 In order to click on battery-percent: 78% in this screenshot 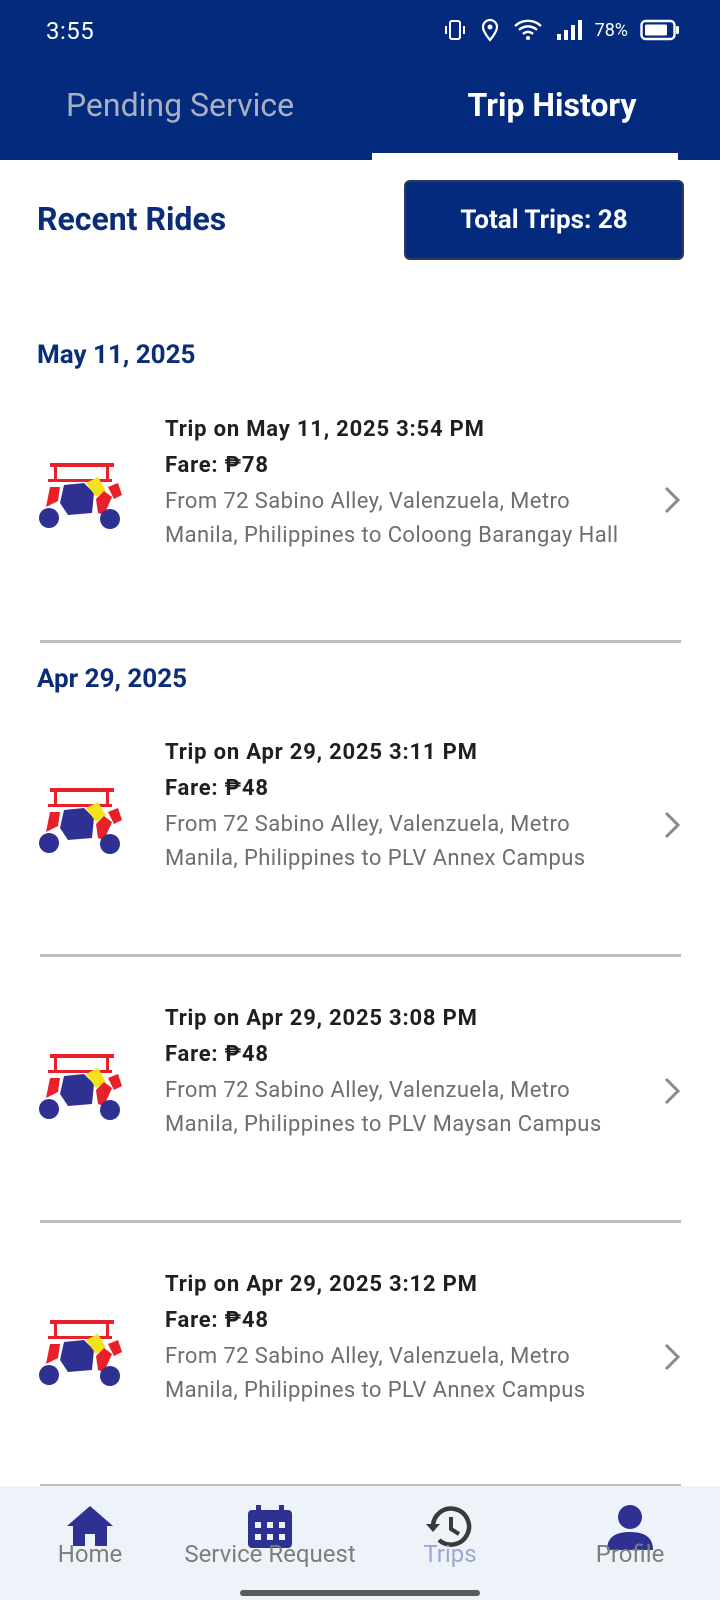, I will do `click(611, 30)`.